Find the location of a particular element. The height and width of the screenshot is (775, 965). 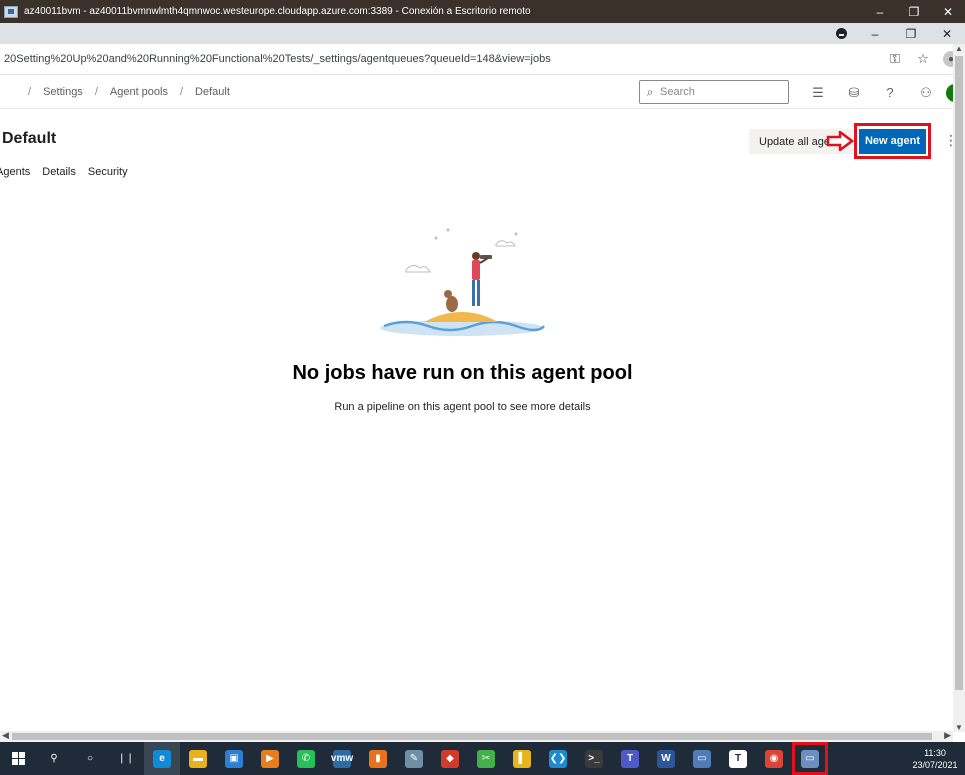

taskbar-snip-button: ✂ is located at coordinates (486, 758).